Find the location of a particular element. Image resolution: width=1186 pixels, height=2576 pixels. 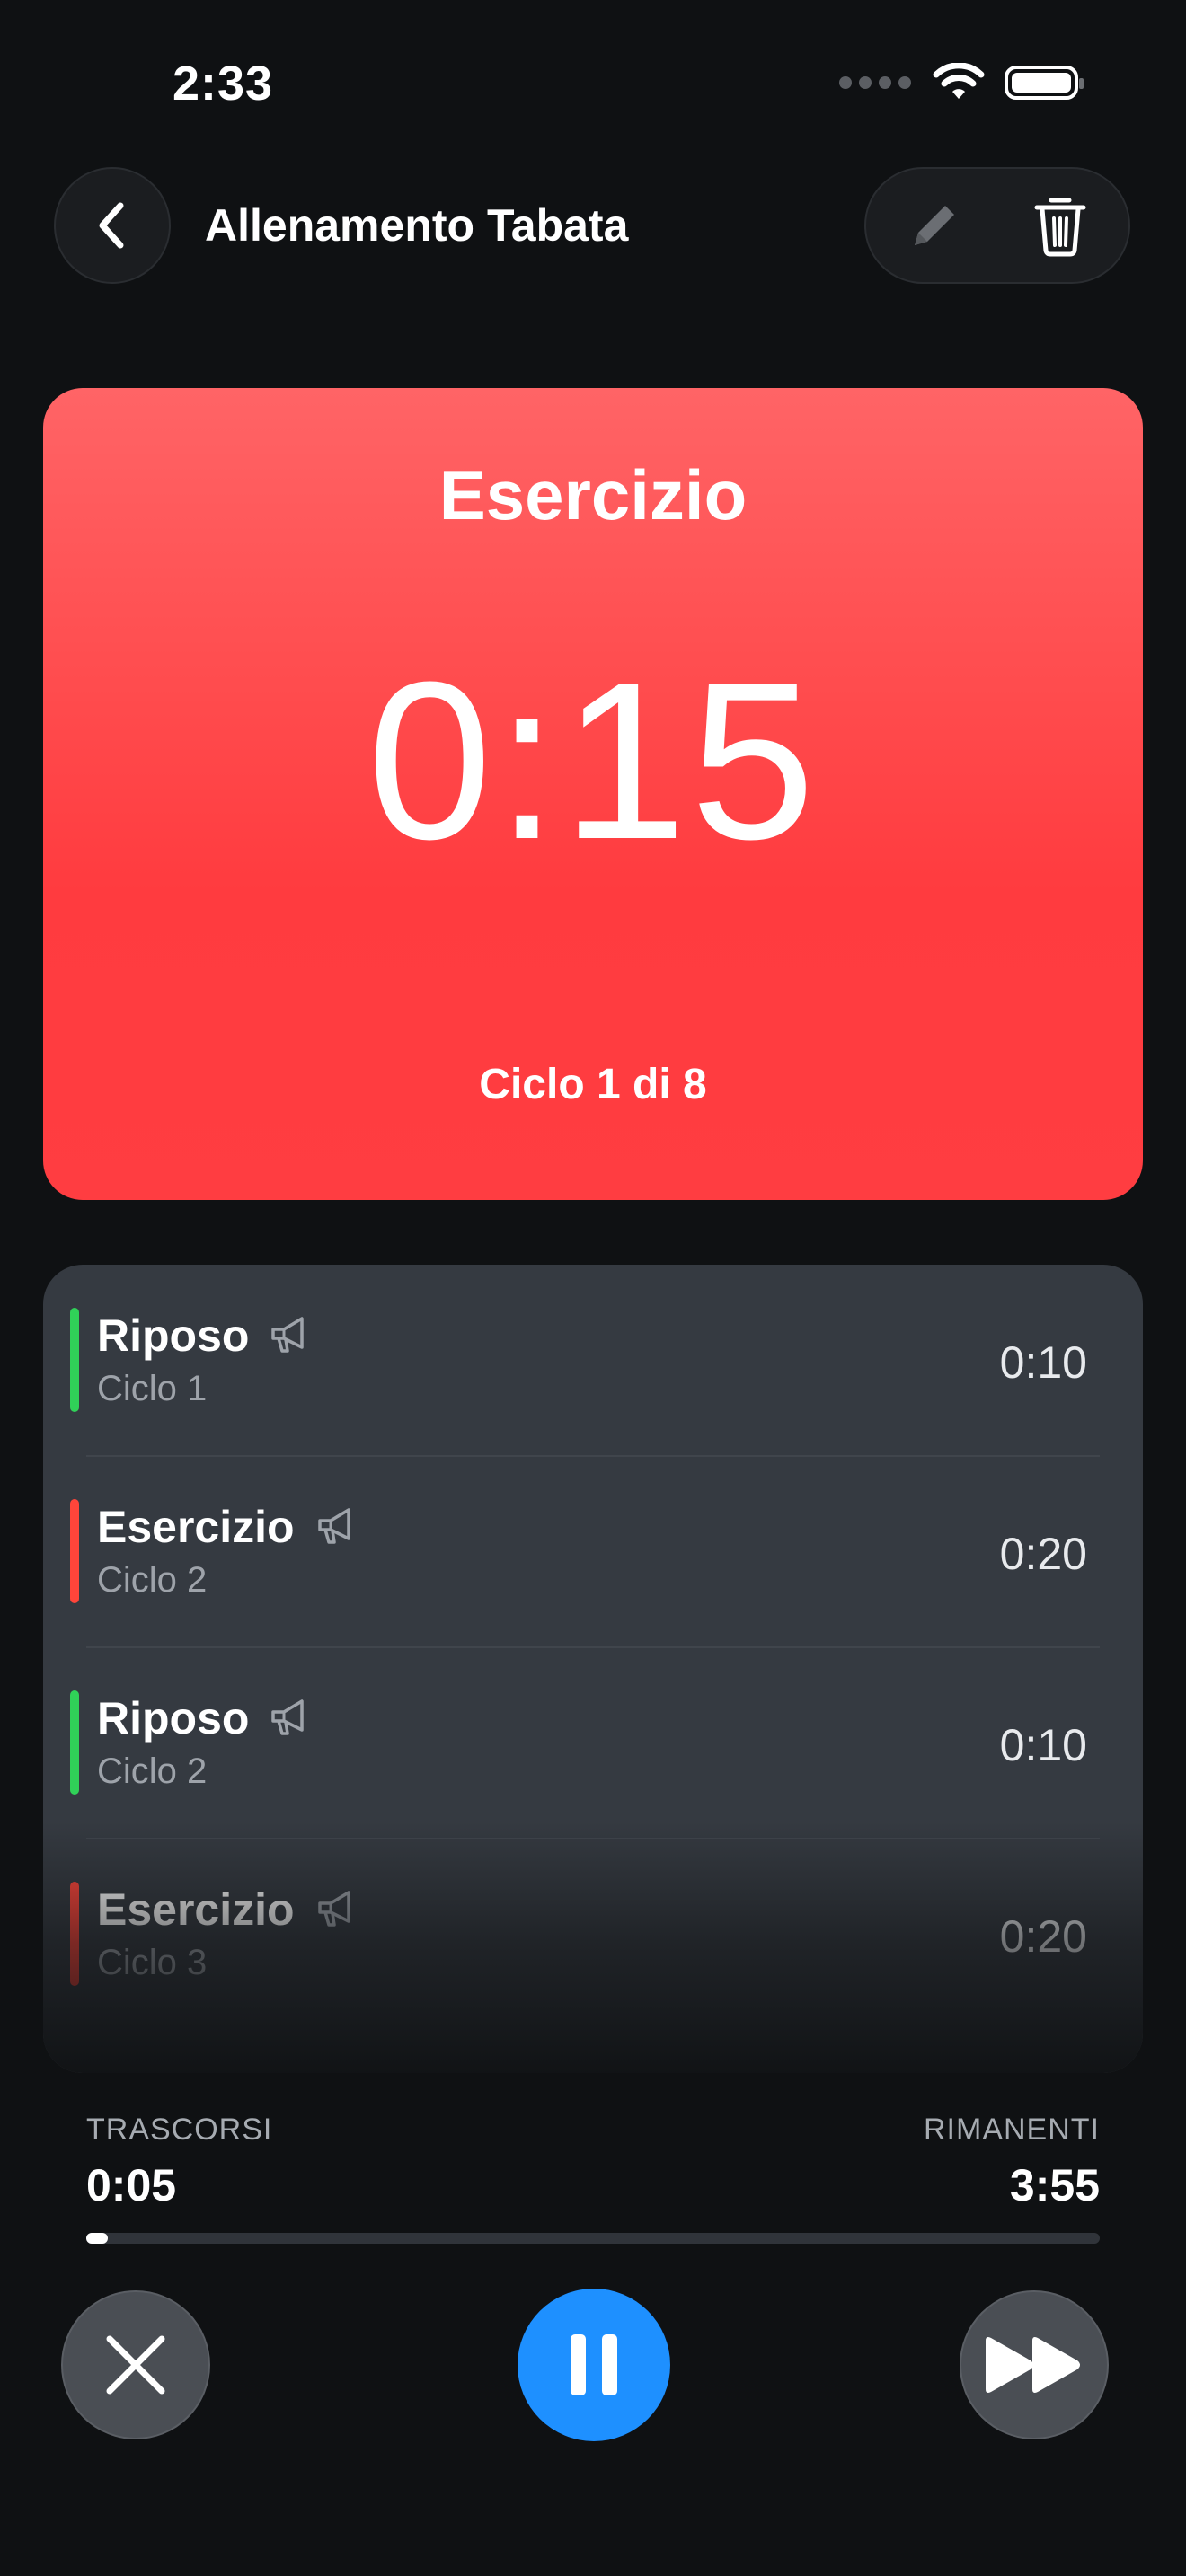

chevron-left-icon is located at coordinates (111, 225).